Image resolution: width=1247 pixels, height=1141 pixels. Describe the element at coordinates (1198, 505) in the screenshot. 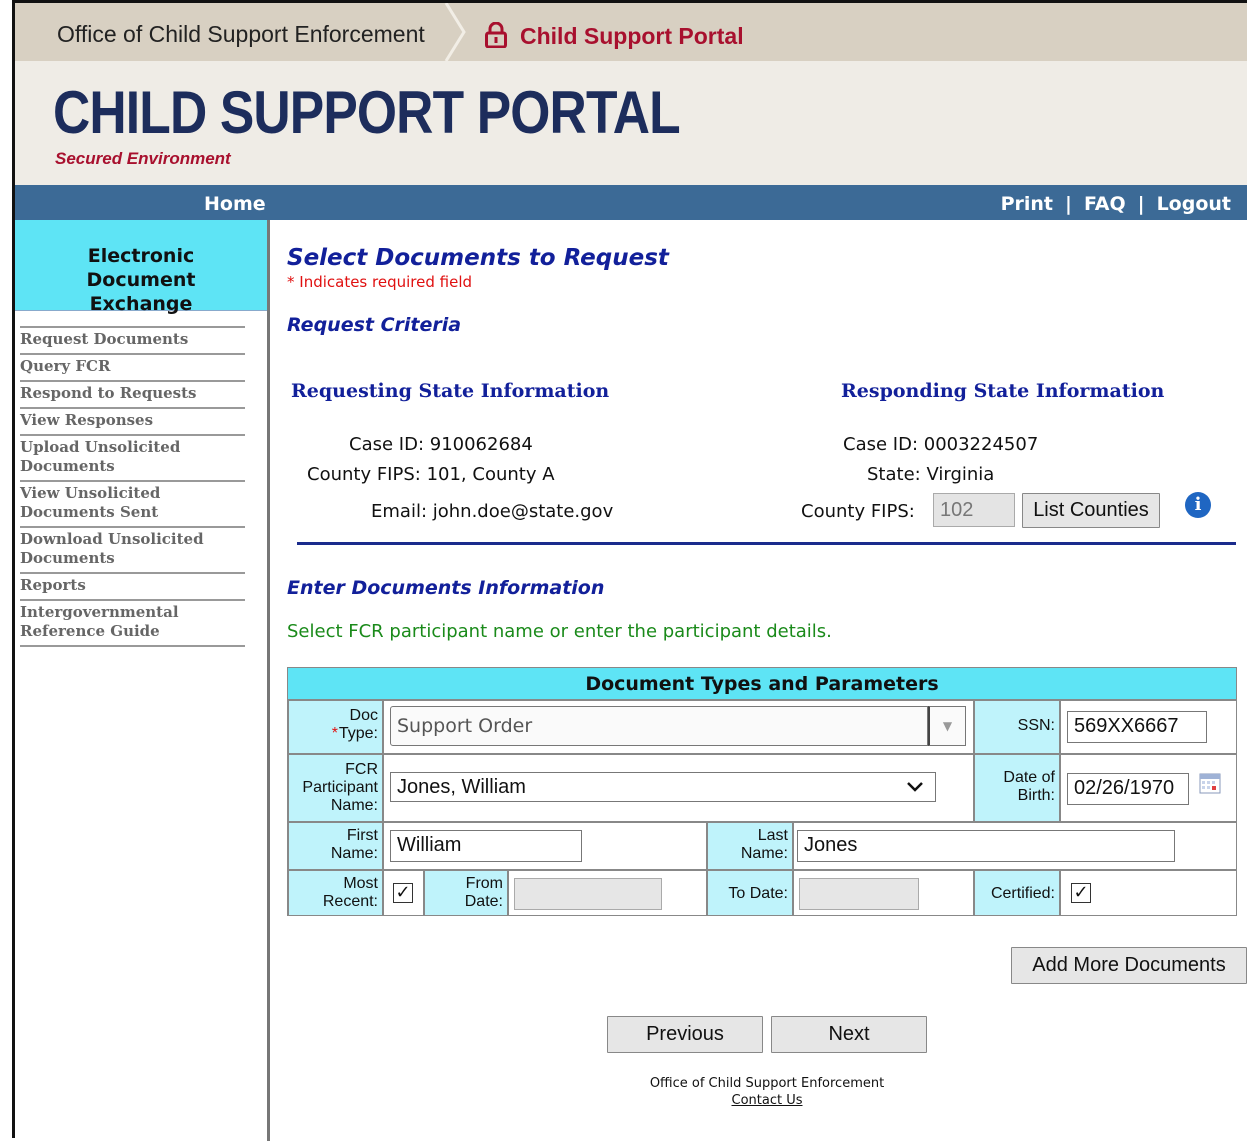

I see `info-icon: i` at that location.